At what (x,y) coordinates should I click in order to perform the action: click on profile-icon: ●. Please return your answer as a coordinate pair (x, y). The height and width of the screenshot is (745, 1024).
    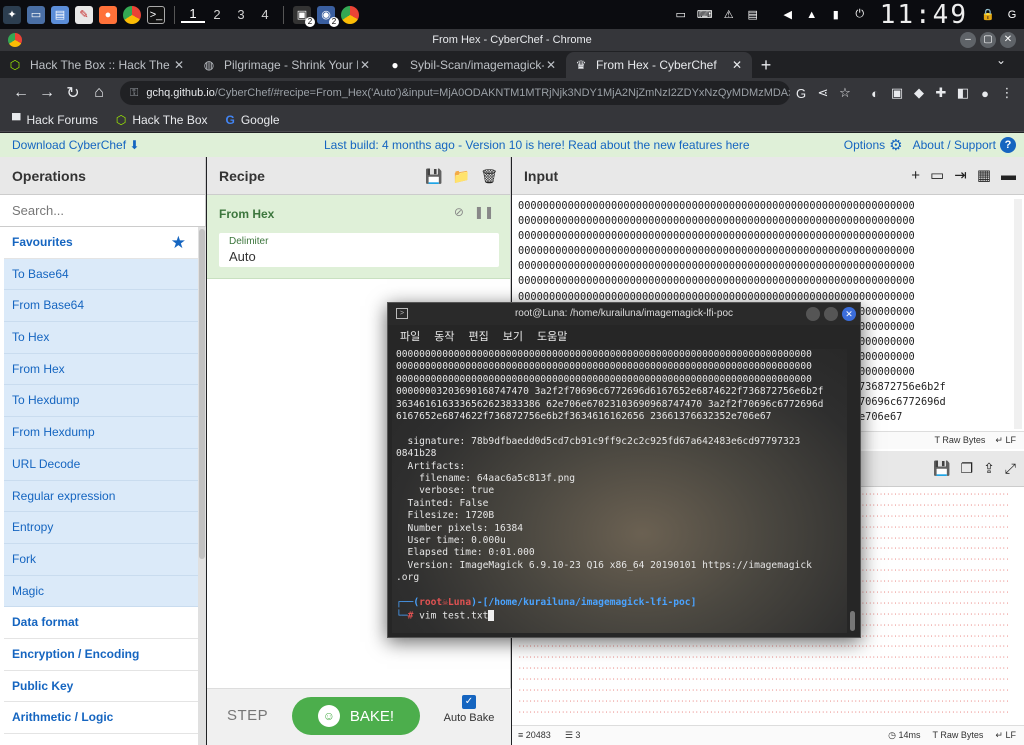
    Looking at the image, I should click on (985, 93).